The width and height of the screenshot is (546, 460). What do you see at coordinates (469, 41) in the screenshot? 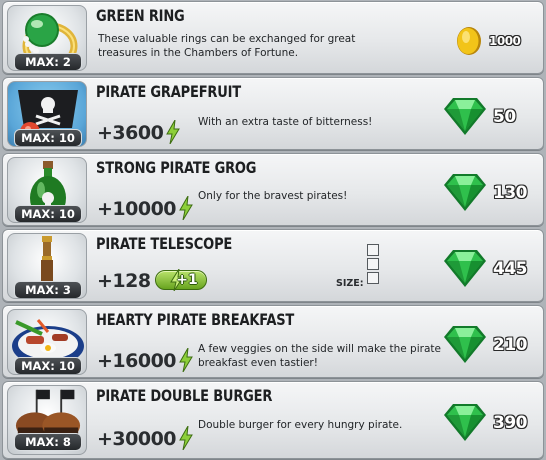
I see `gold-coin-icon` at bounding box center [469, 41].